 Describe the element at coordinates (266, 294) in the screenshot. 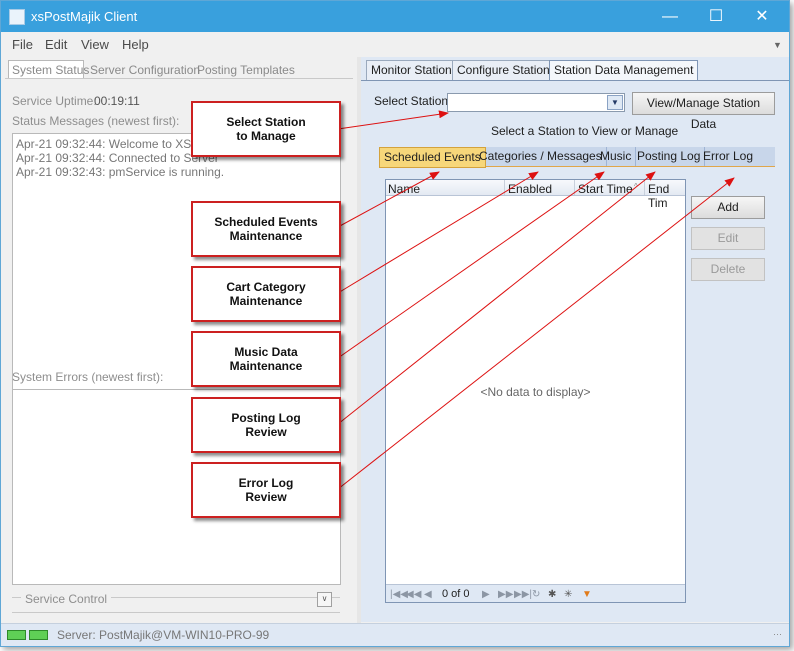

I see `callout-cart-category: Cart Category Maintenance` at that location.